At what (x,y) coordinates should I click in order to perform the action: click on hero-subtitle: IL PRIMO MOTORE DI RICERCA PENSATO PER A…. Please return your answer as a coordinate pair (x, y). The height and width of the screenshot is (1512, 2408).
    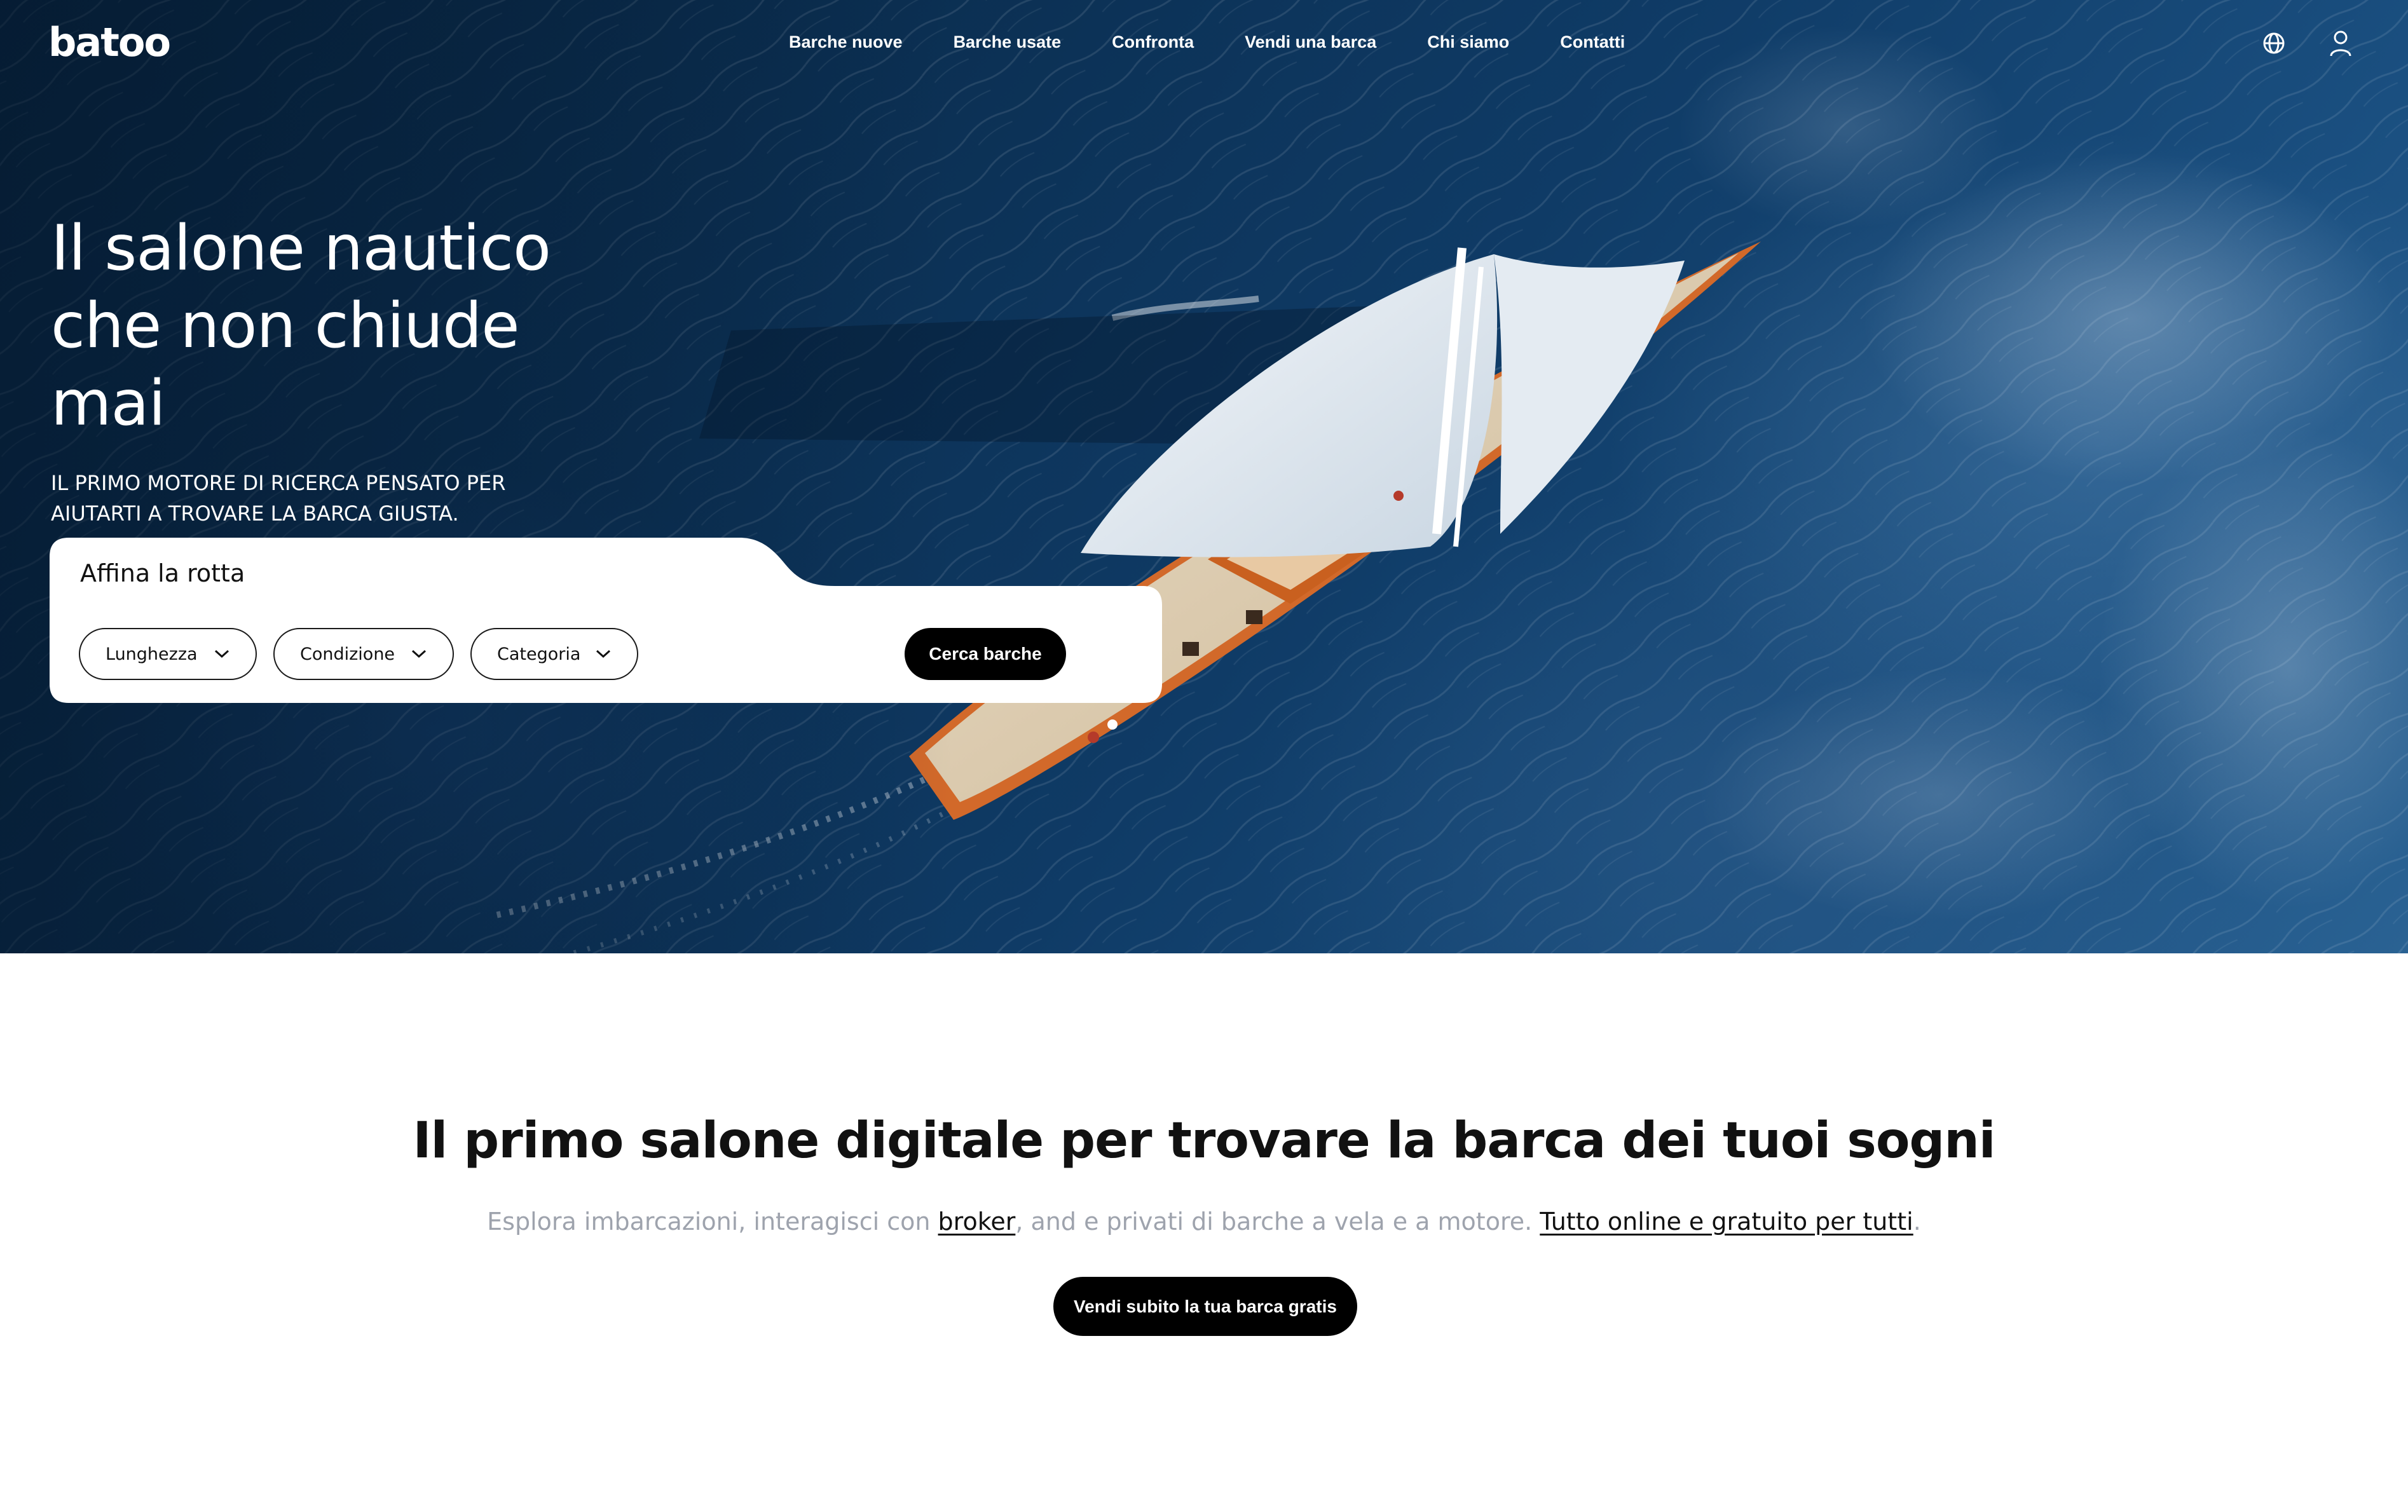
    Looking at the image, I should click on (278, 498).